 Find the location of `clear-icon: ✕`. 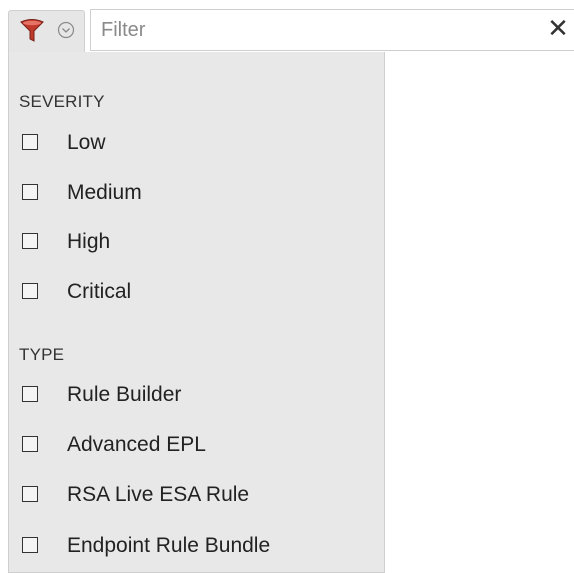

clear-icon: ✕ is located at coordinates (558, 29).